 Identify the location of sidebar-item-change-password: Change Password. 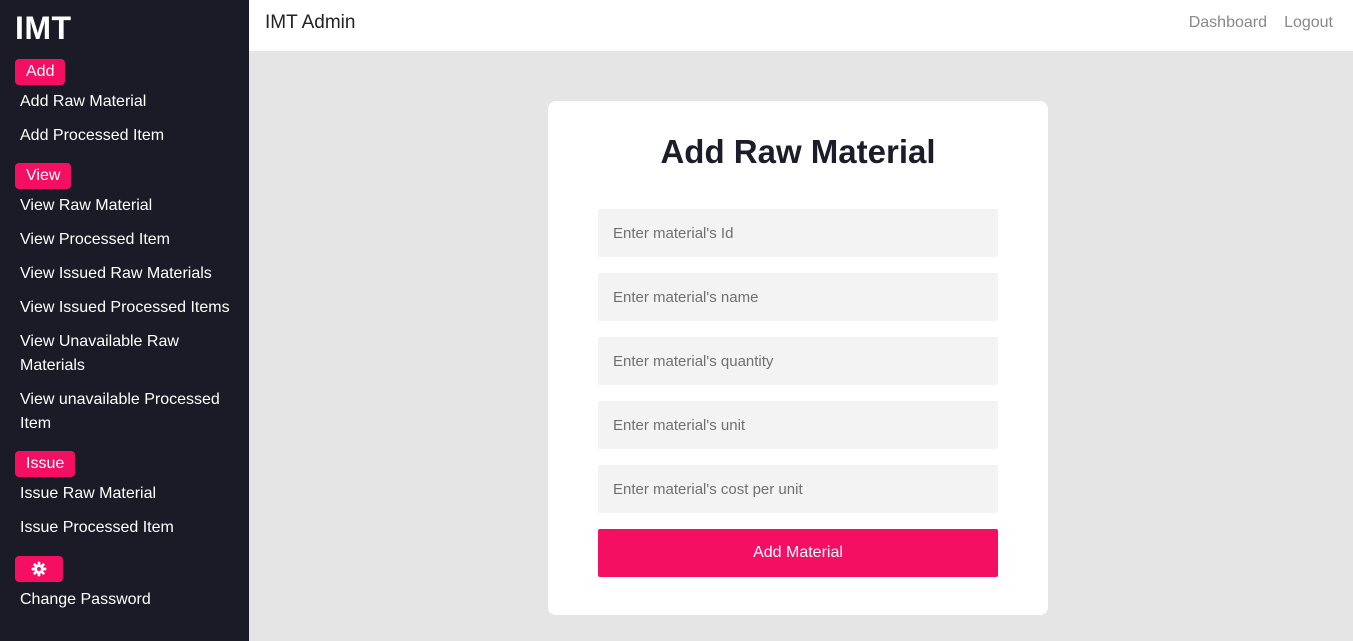
(127, 600).